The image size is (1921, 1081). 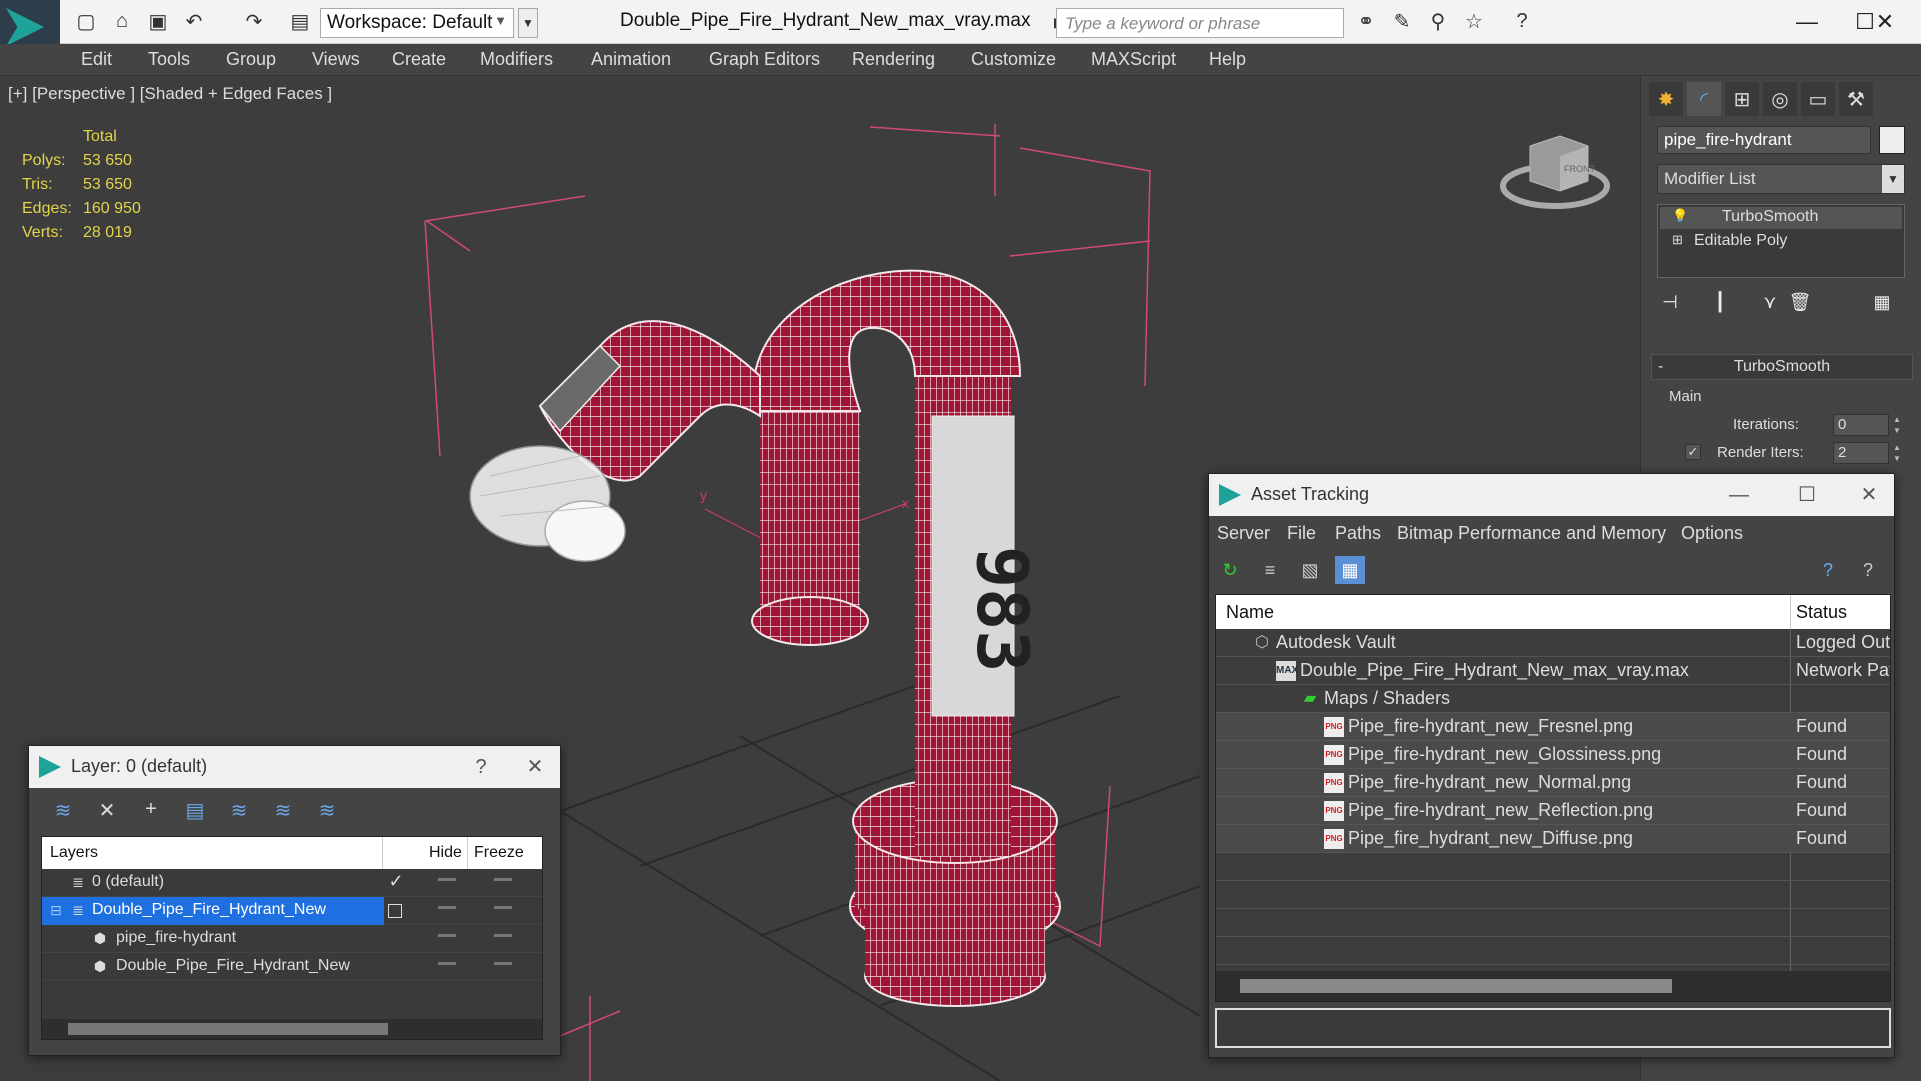 What do you see at coordinates (1770, 305) in the screenshot?
I see `make-unique-icon: ⋎` at bounding box center [1770, 305].